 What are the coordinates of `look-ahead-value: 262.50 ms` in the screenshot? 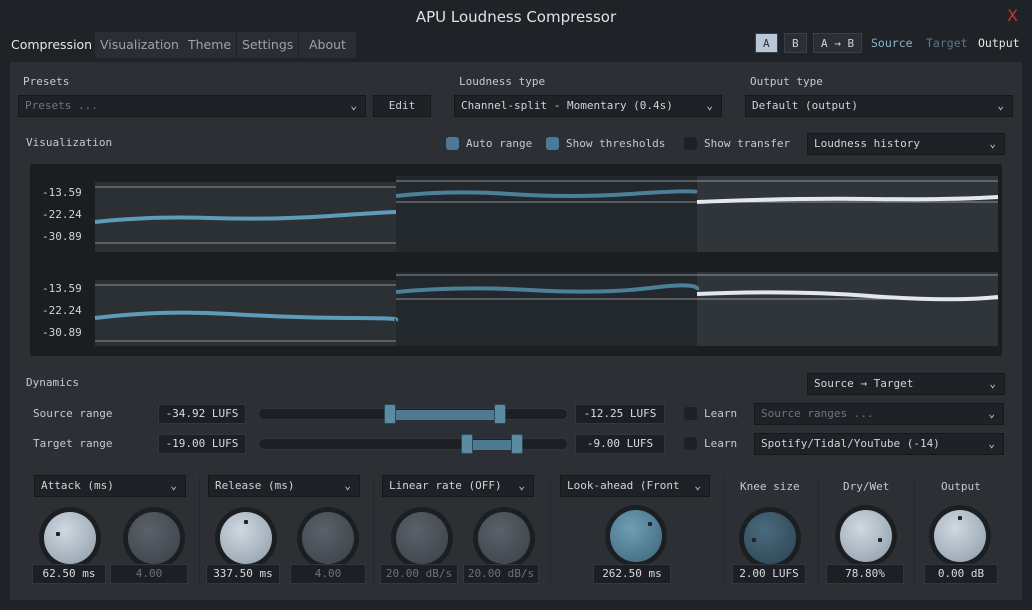 It's located at (632, 574).